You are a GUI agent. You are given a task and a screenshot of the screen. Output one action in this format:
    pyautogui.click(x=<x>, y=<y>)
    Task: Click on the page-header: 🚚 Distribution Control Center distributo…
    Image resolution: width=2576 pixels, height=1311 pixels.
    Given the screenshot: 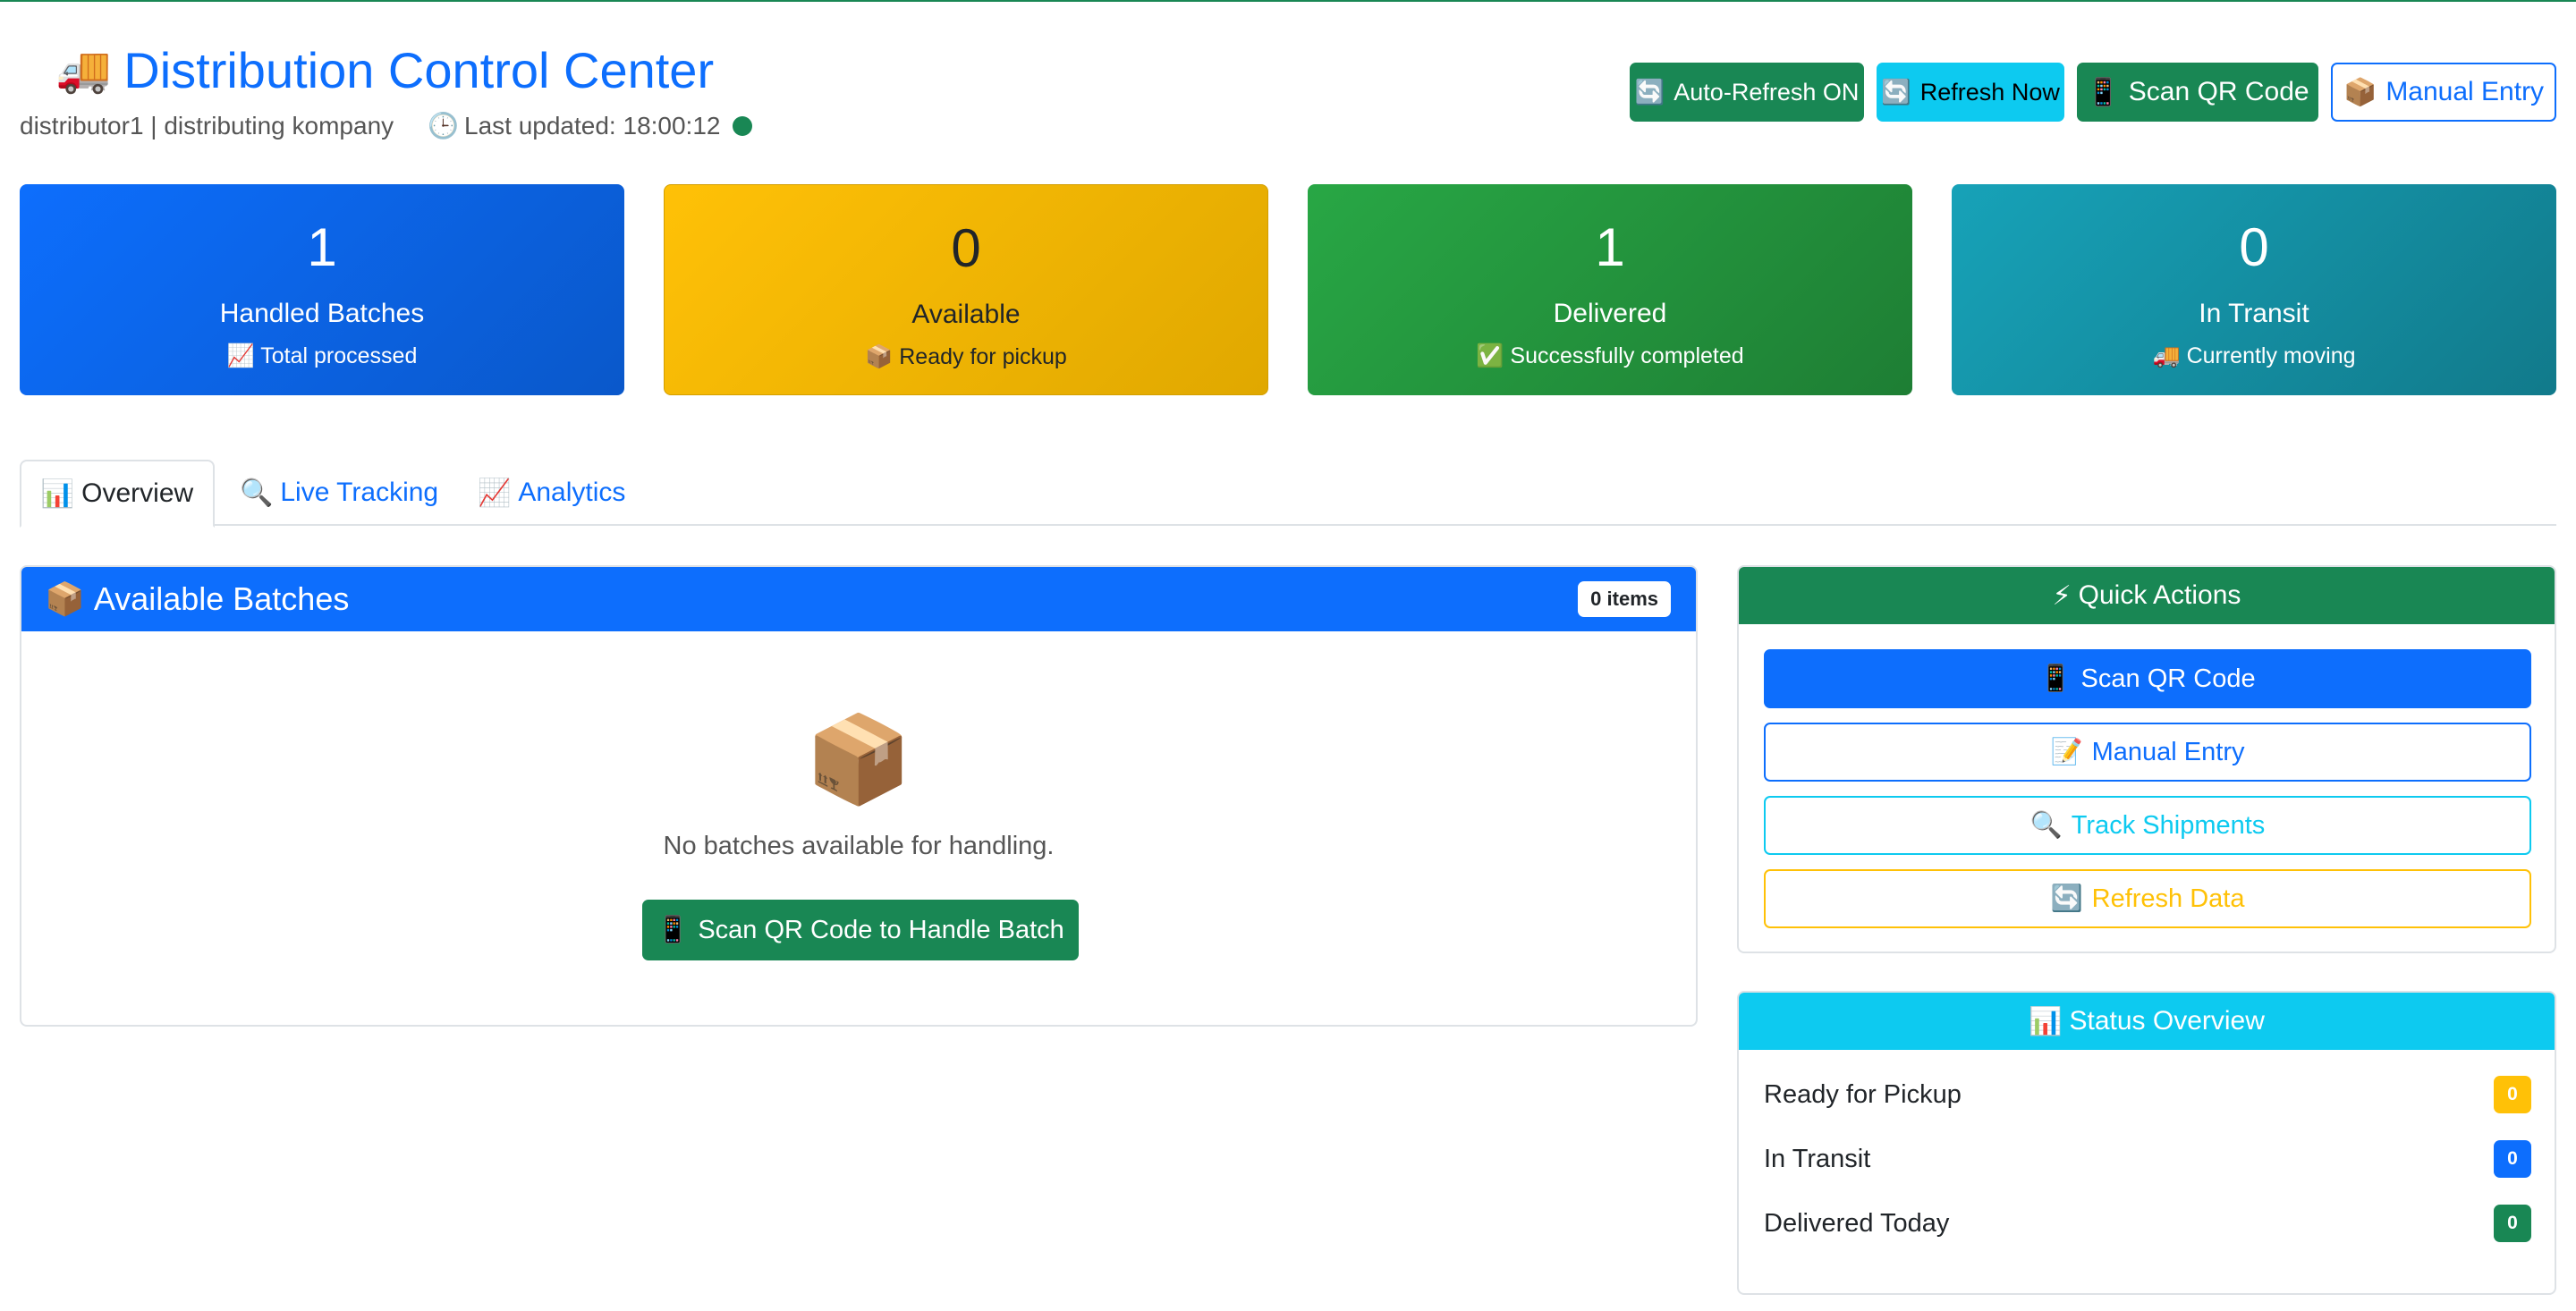 What is the action you would take?
    pyautogui.click(x=1288, y=94)
    